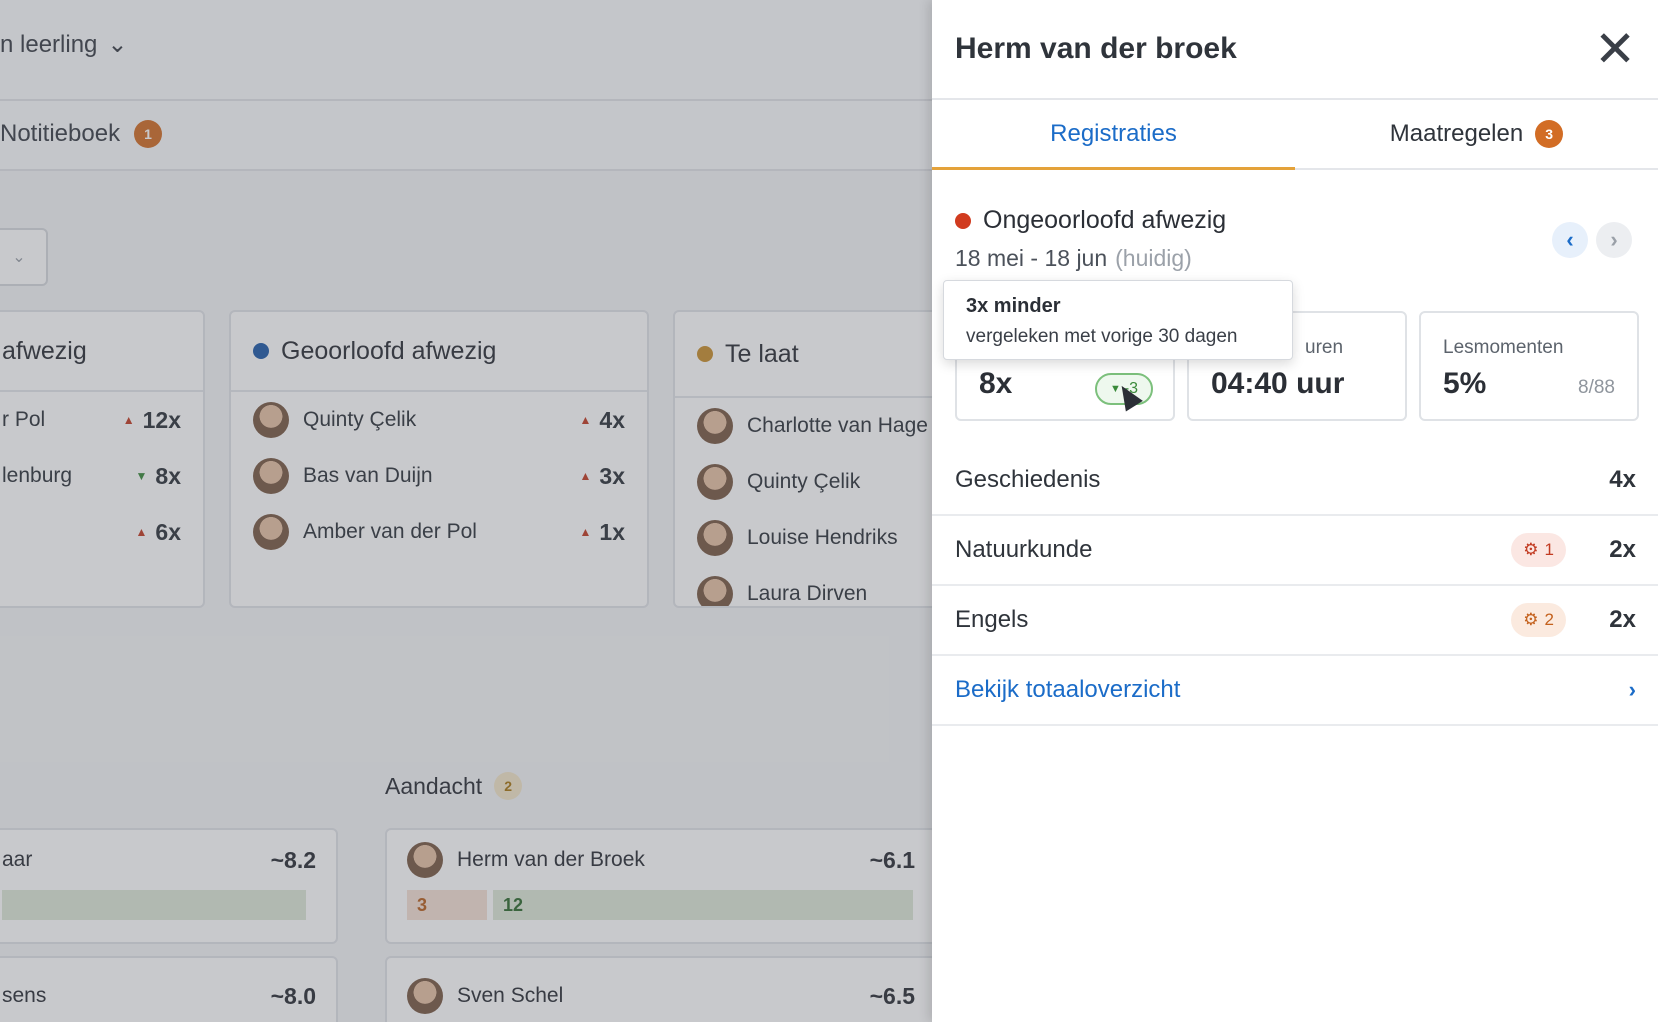 The height and width of the screenshot is (1022, 1658). What do you see at coordinates (1068, 689) in the screenshot?
I see `overview-link-label: Bekijk totaaloverzicht` at bounding box center [1068, 689].